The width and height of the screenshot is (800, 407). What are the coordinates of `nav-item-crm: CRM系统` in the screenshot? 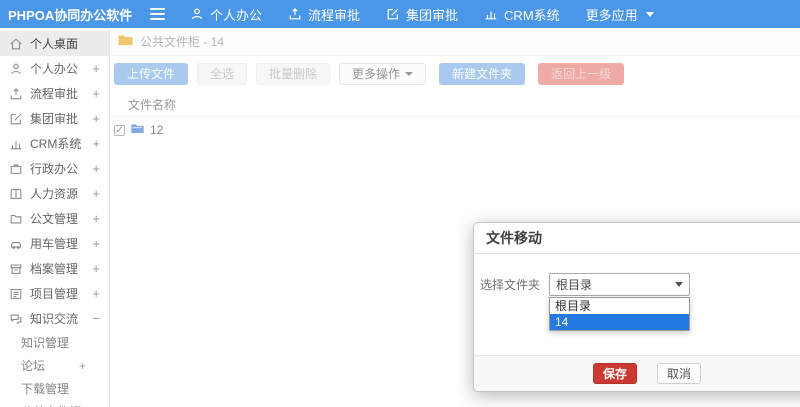 It's located at (522, 14).